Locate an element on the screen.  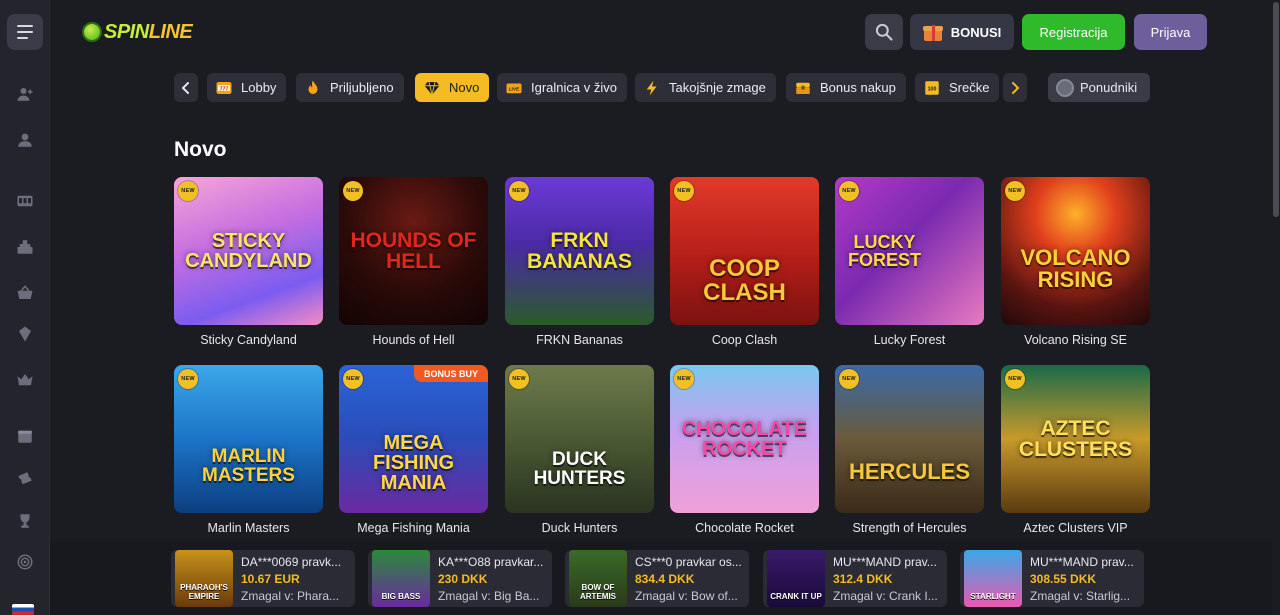
game-thumbnail: Chocolate Rocket NEW is located at coordinates (744, 439).